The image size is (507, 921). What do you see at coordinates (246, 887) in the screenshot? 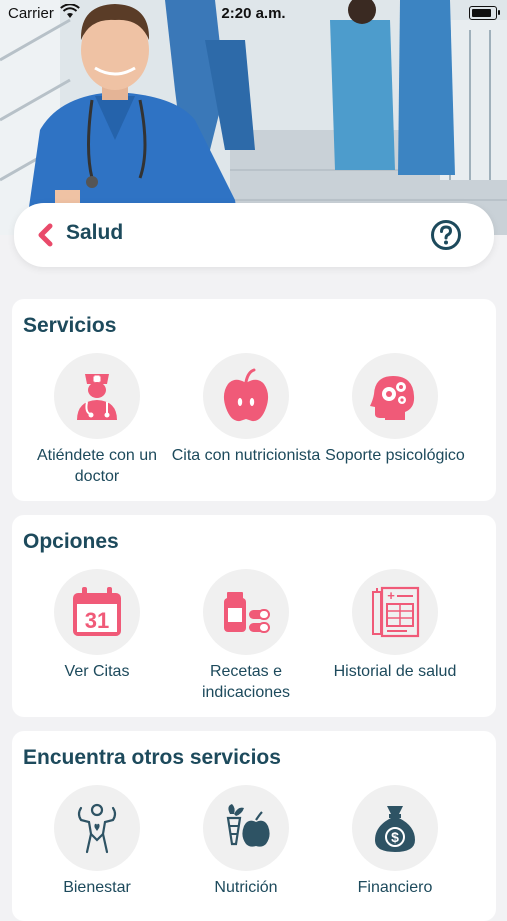
I see `tile-label: Nutrición` at bounding box center [246, 887].